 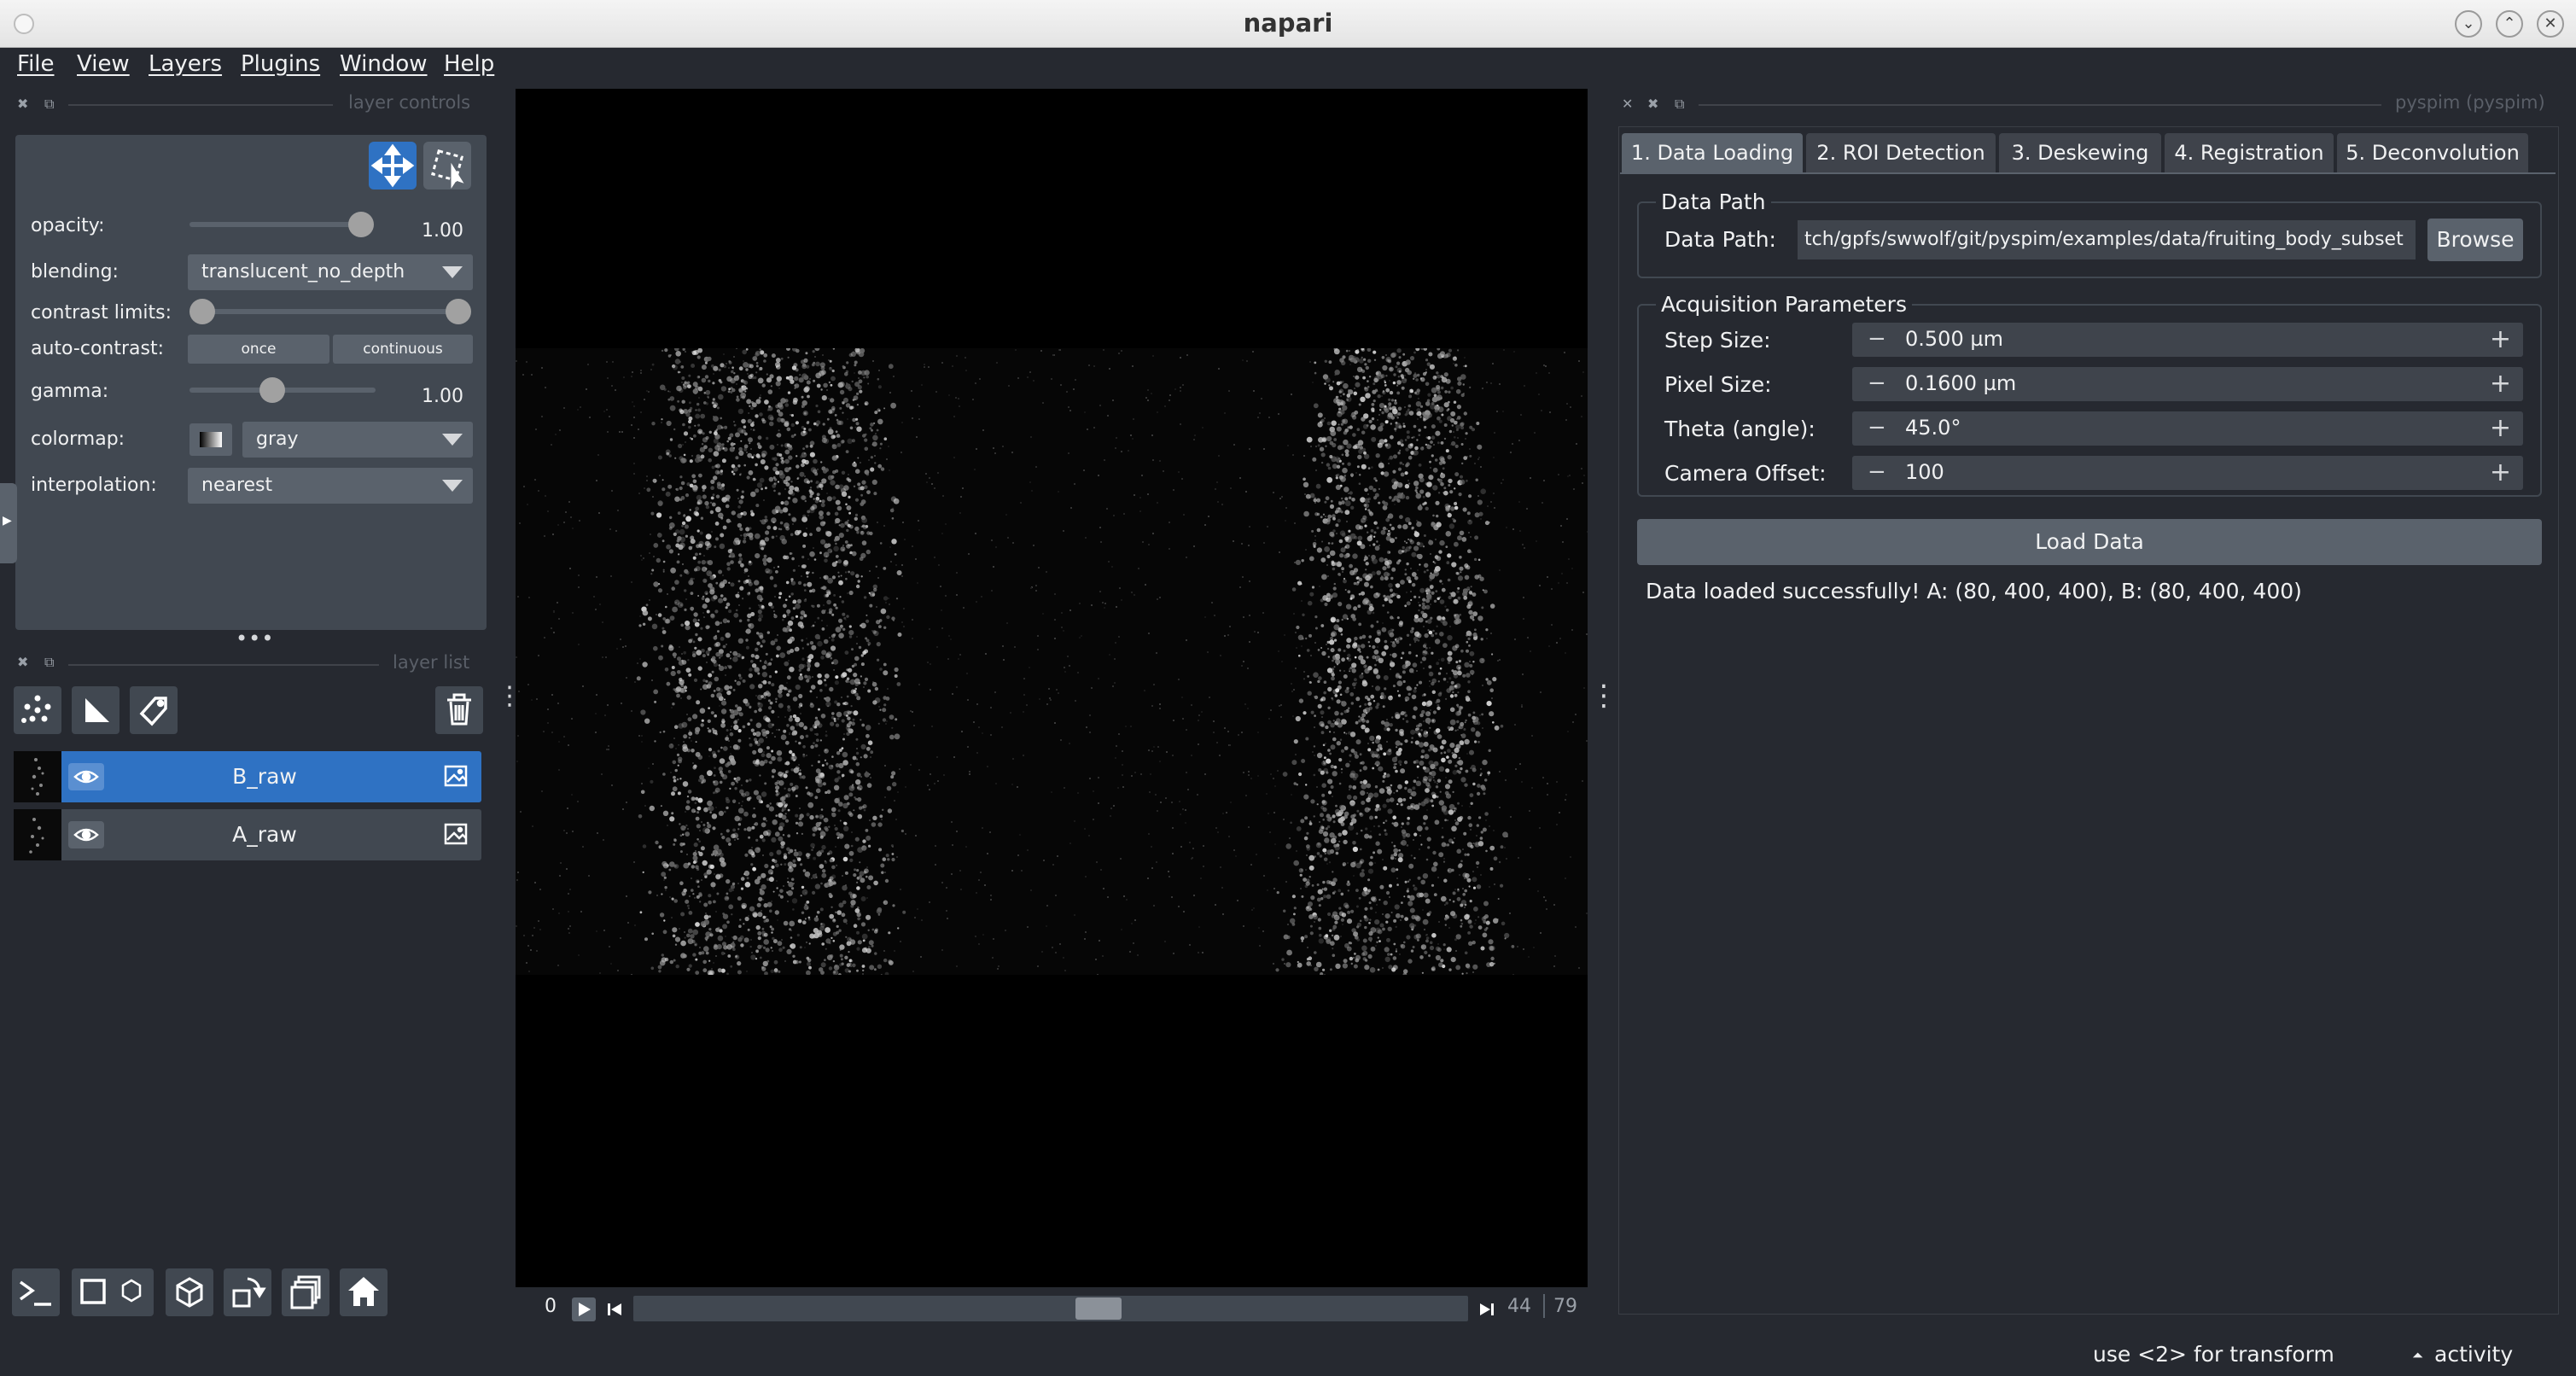 What do you see at coordinates (2468, 24) in the screenshot?
I see `minimize-button: ⌄` at bounding box center [2468, 24].